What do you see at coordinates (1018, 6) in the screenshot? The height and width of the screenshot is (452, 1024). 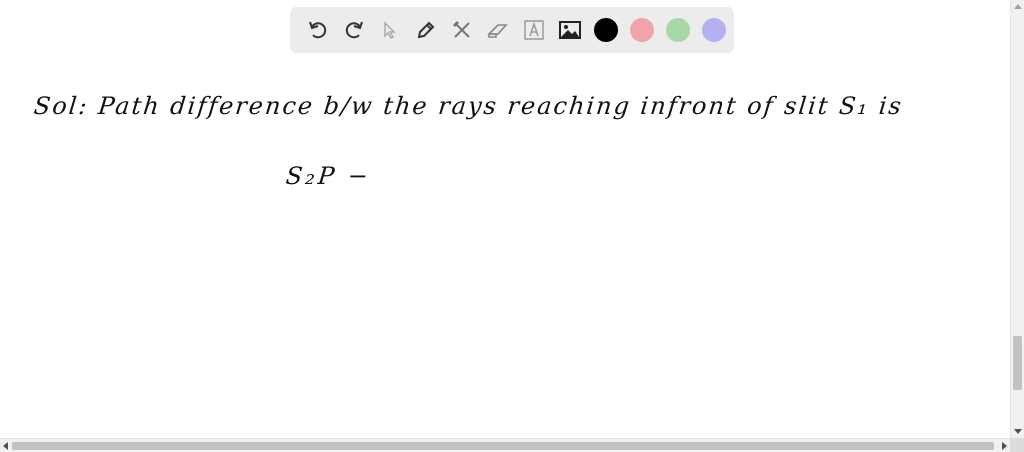 I see `scroll-up-arrow-icon` at bounding box center [1018, 6].